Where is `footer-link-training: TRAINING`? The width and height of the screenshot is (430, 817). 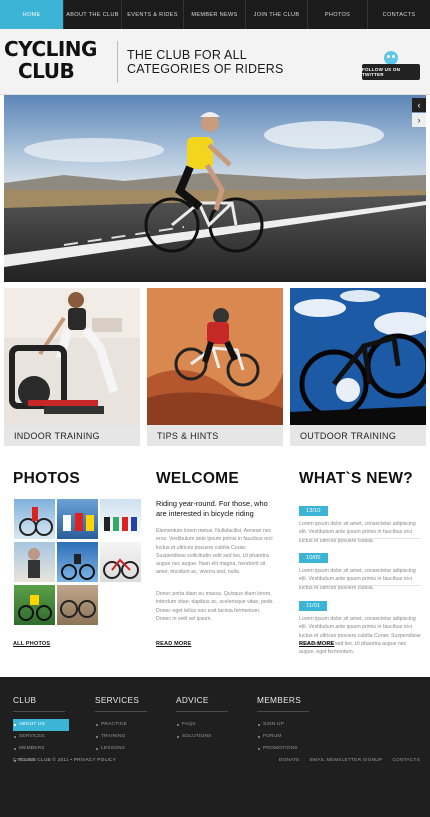 footer-link-training: TRAINING is located at coordinates (121, 737).